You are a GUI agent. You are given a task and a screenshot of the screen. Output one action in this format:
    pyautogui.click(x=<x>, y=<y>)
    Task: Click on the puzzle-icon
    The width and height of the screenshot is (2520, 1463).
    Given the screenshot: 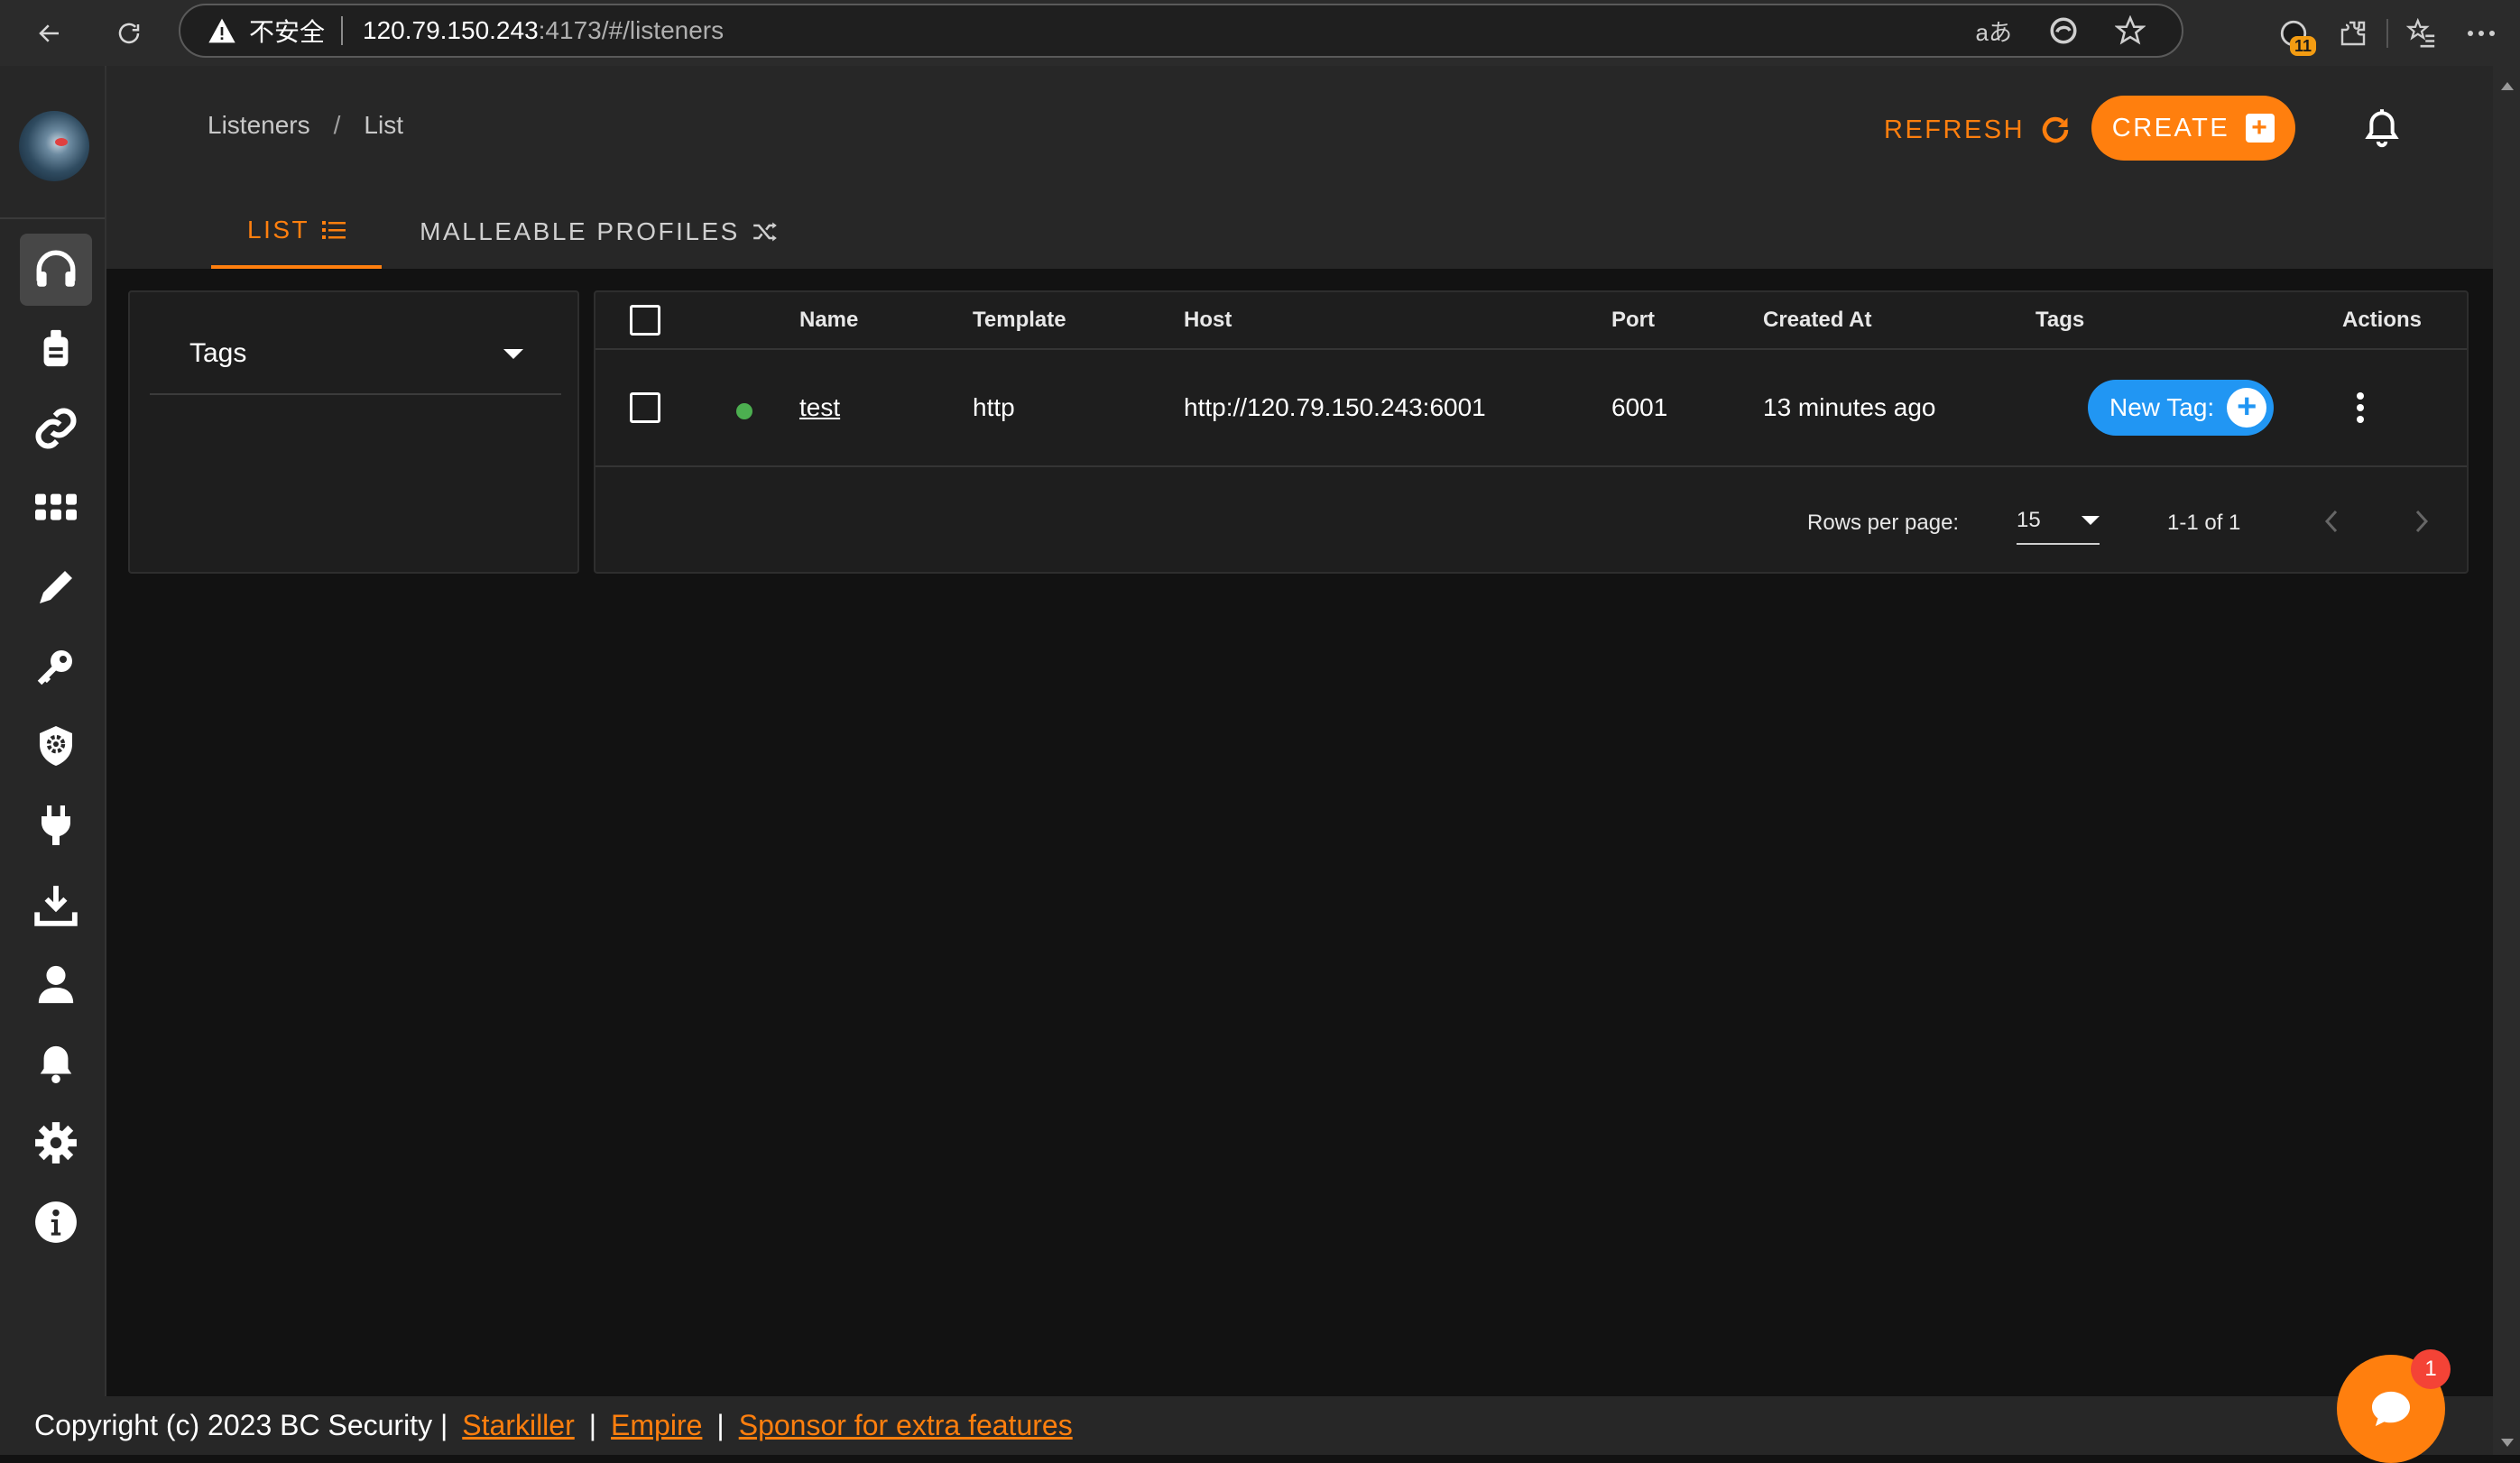 What is the action you would take?
    pyautogui.click(x=2353, y=33)
    